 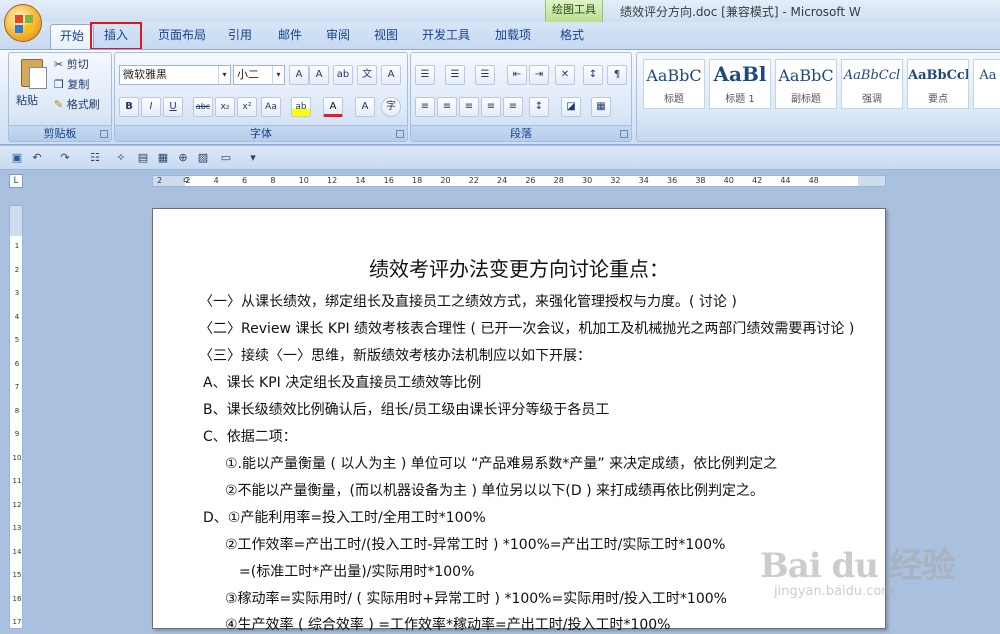 I want to click on chinese-layout-icon: ✕, so click(x=565, y=75).